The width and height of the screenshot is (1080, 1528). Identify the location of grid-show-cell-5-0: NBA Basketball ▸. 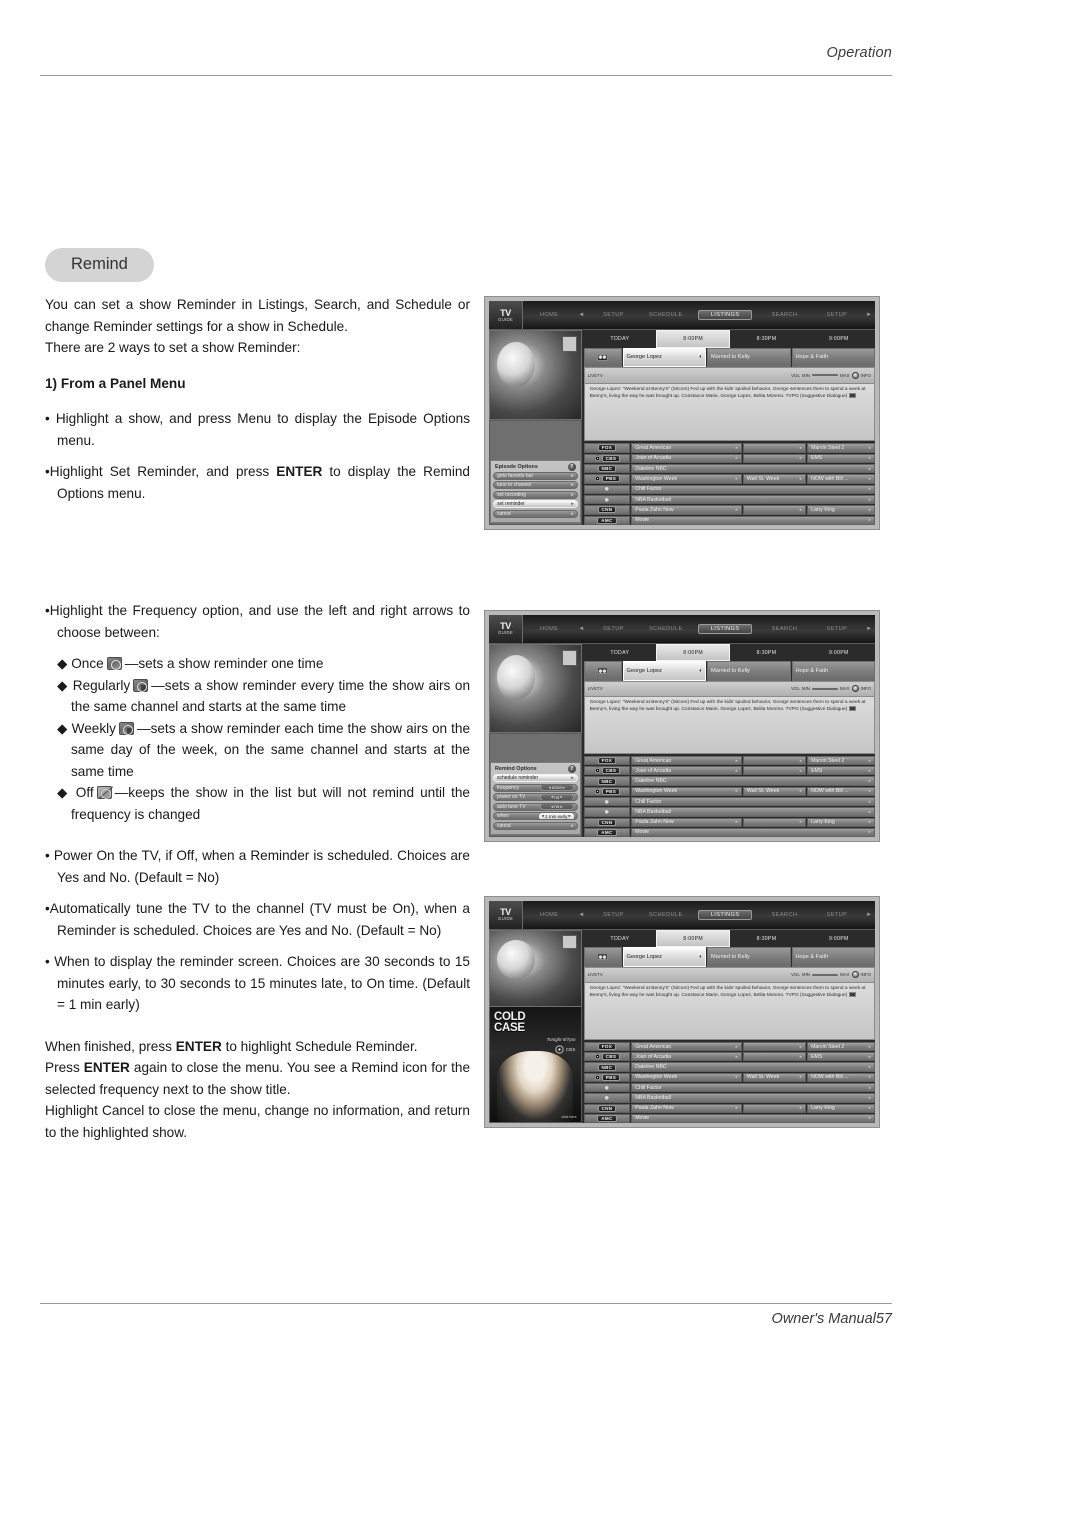
(753, 812).